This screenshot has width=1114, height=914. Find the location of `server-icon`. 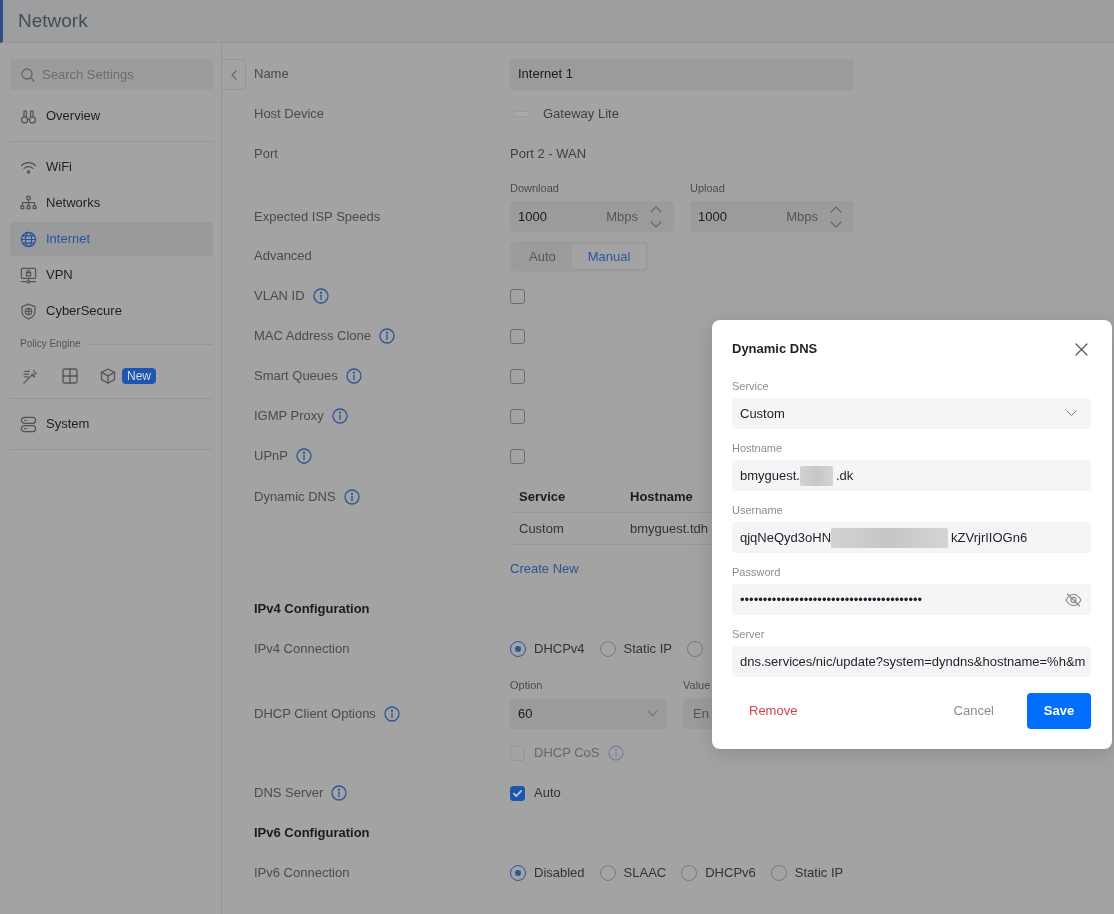

server-icon is located at coordinates (28, 424).